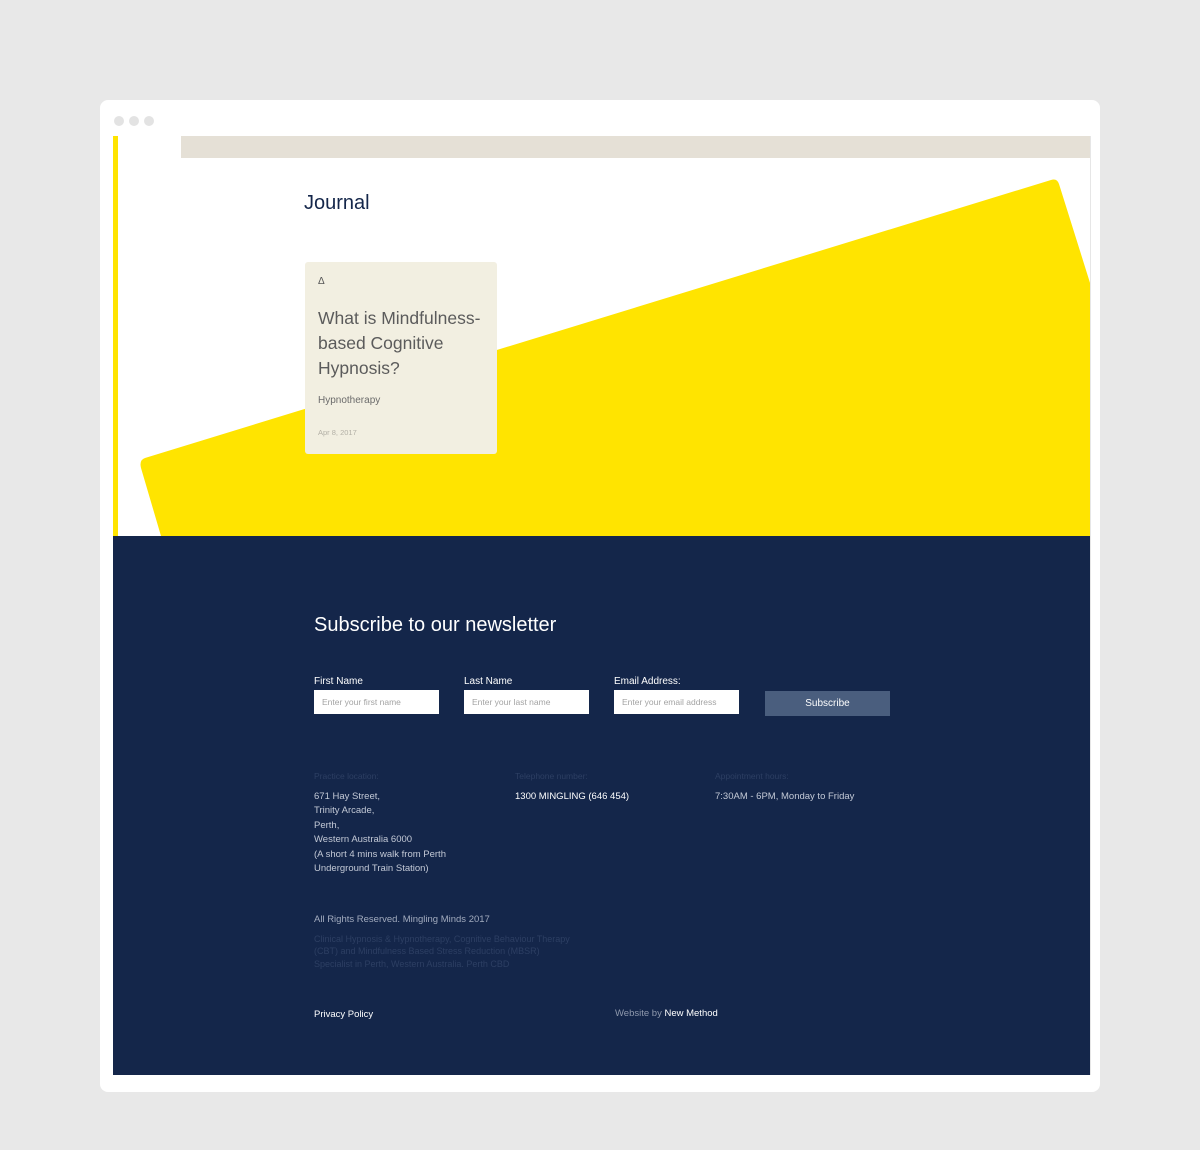  Describe the element at coordinates (343, 1014) in the screenshot. I see `privacy-policy-link: Privacy Policy` at that location.